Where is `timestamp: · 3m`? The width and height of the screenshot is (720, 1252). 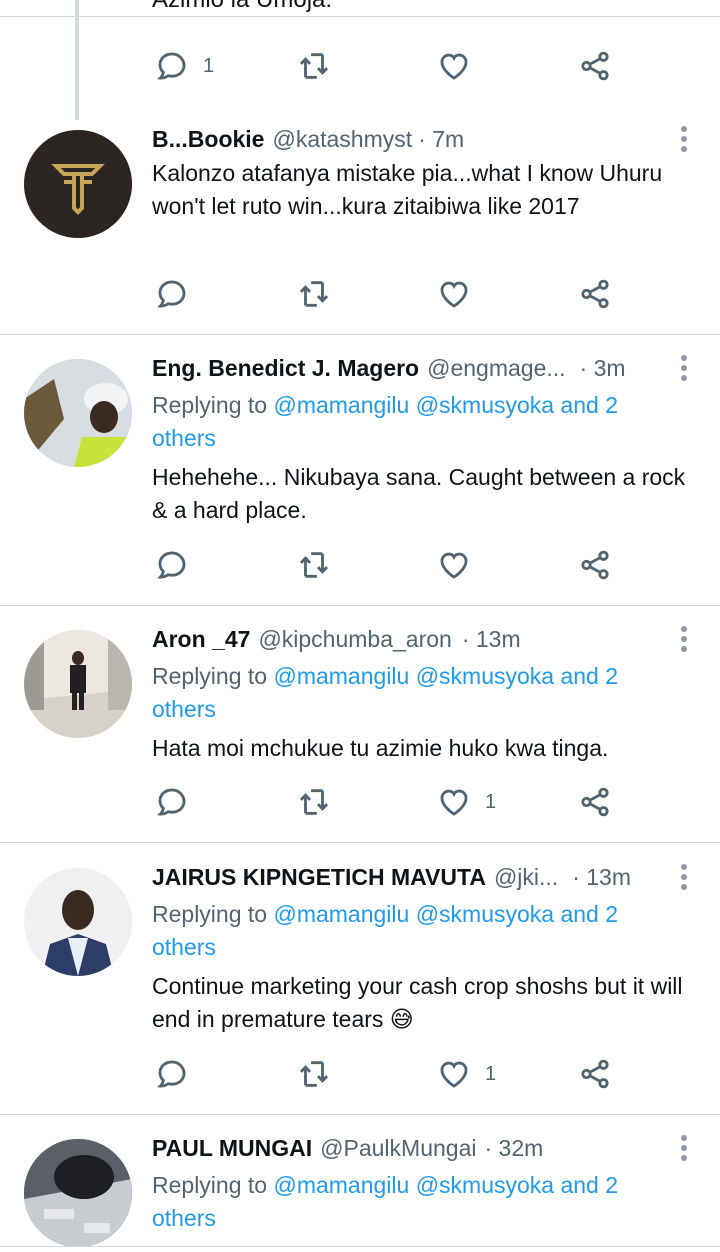
timestamp: · 3m is located at coordinates (603, 368).